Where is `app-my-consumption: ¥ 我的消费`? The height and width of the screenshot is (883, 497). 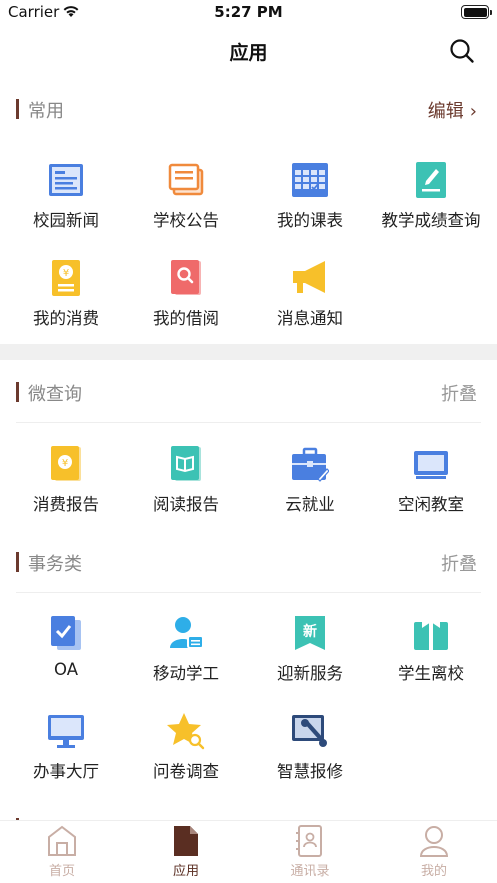 app-my-consumption: ¥ 我的消费 is located at coordinates (66, 307).